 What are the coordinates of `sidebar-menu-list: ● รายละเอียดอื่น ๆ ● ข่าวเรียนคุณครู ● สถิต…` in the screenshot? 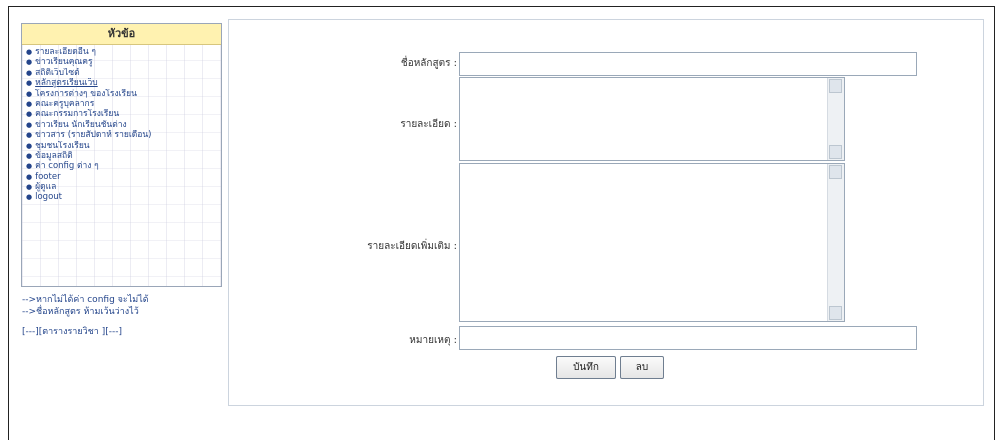 It's located at (121, 125).